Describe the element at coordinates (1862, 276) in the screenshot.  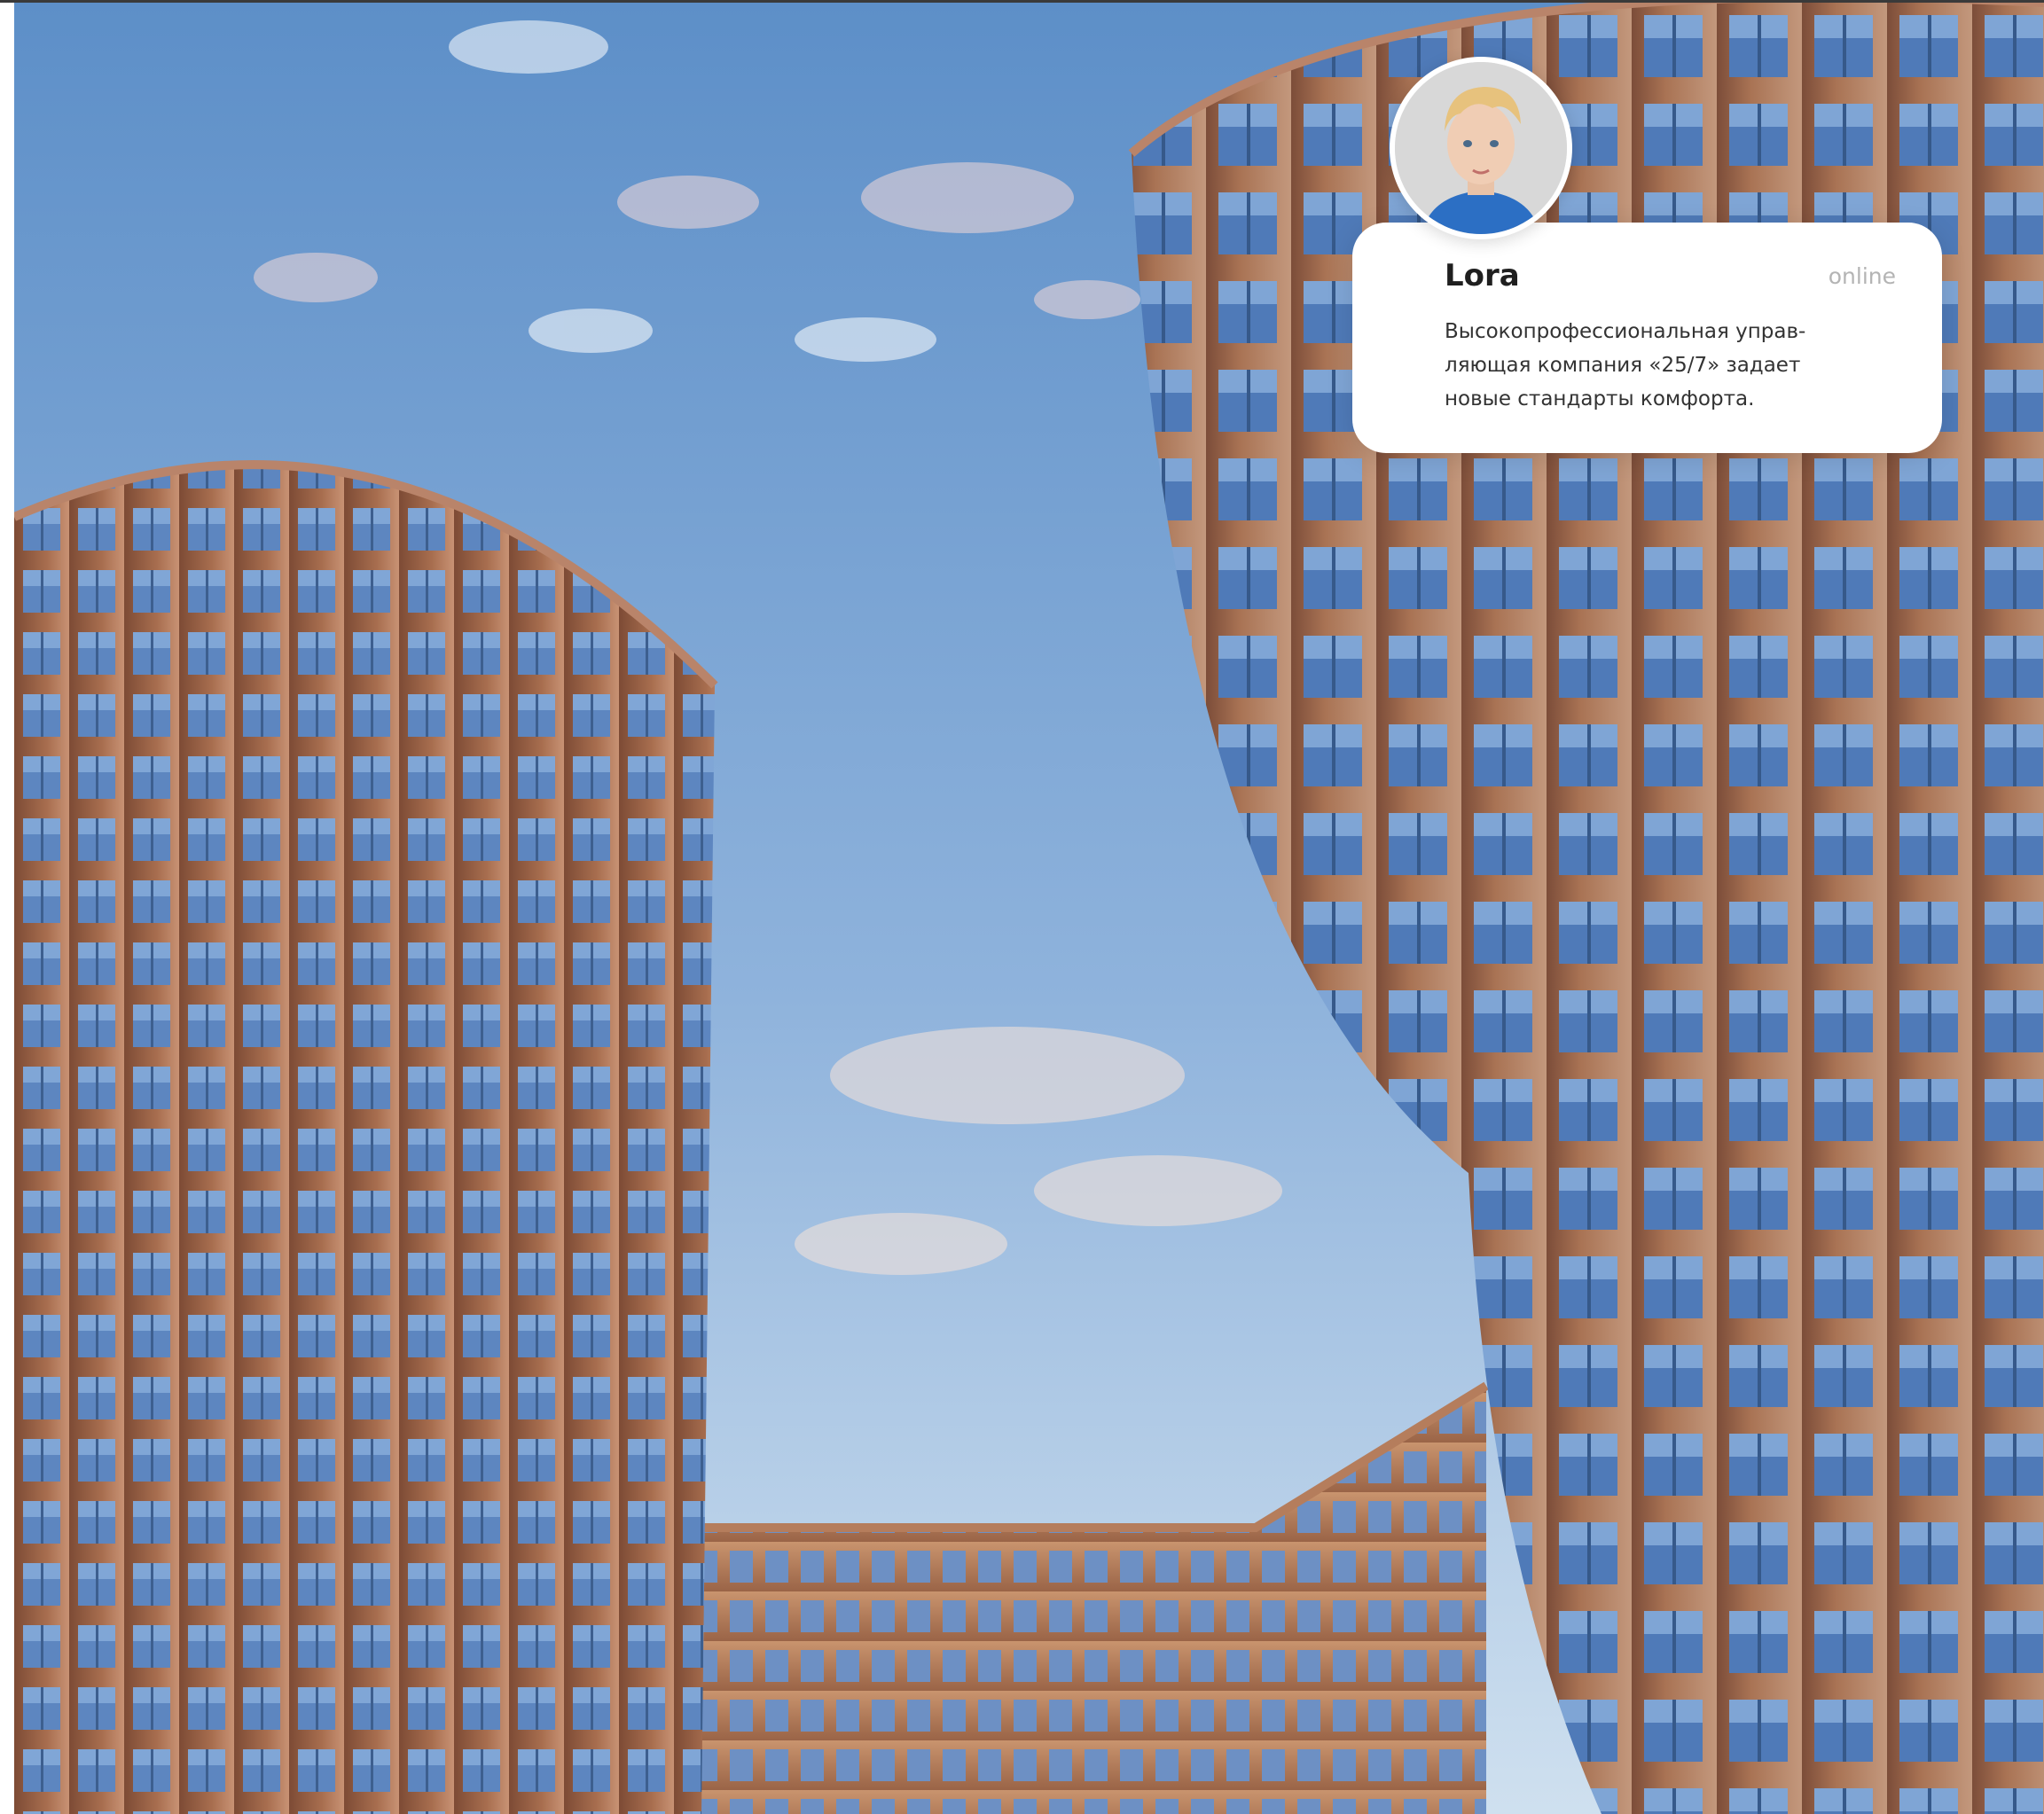
I see `online-status: online` at that location.